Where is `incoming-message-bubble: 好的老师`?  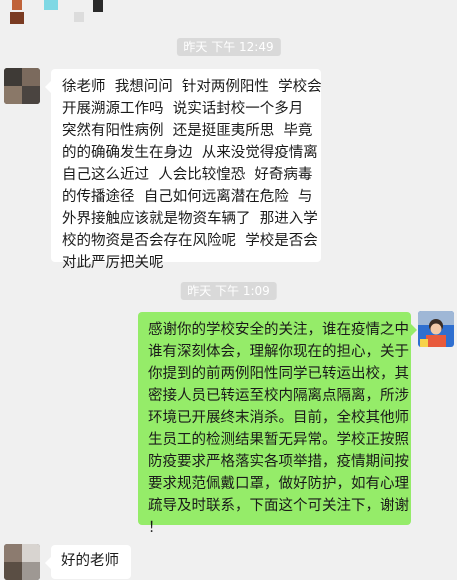
incoming-message-bubble: 好的老师 is located at coordinates (88, 562).